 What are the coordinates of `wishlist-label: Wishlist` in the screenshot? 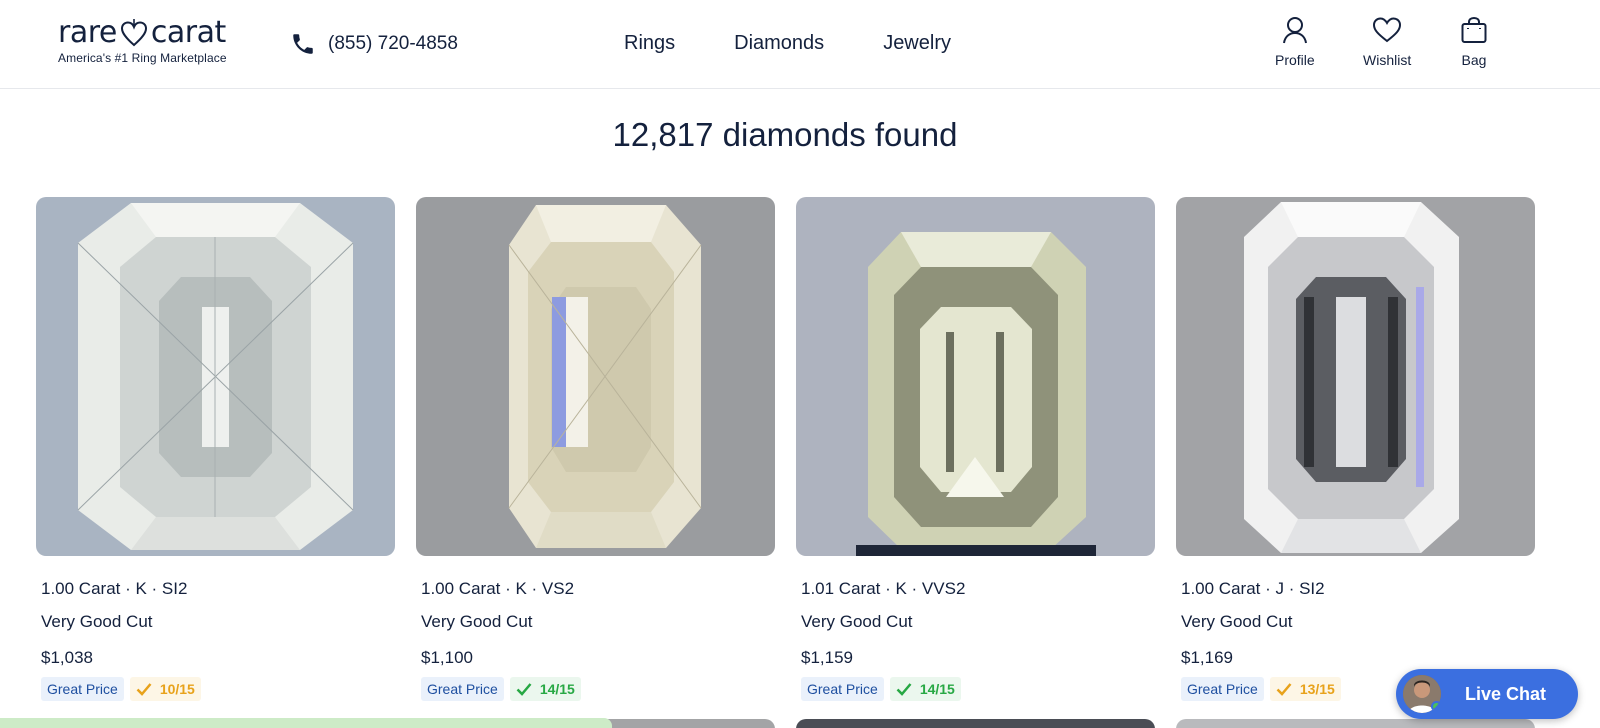 It's located at (1387, 60).